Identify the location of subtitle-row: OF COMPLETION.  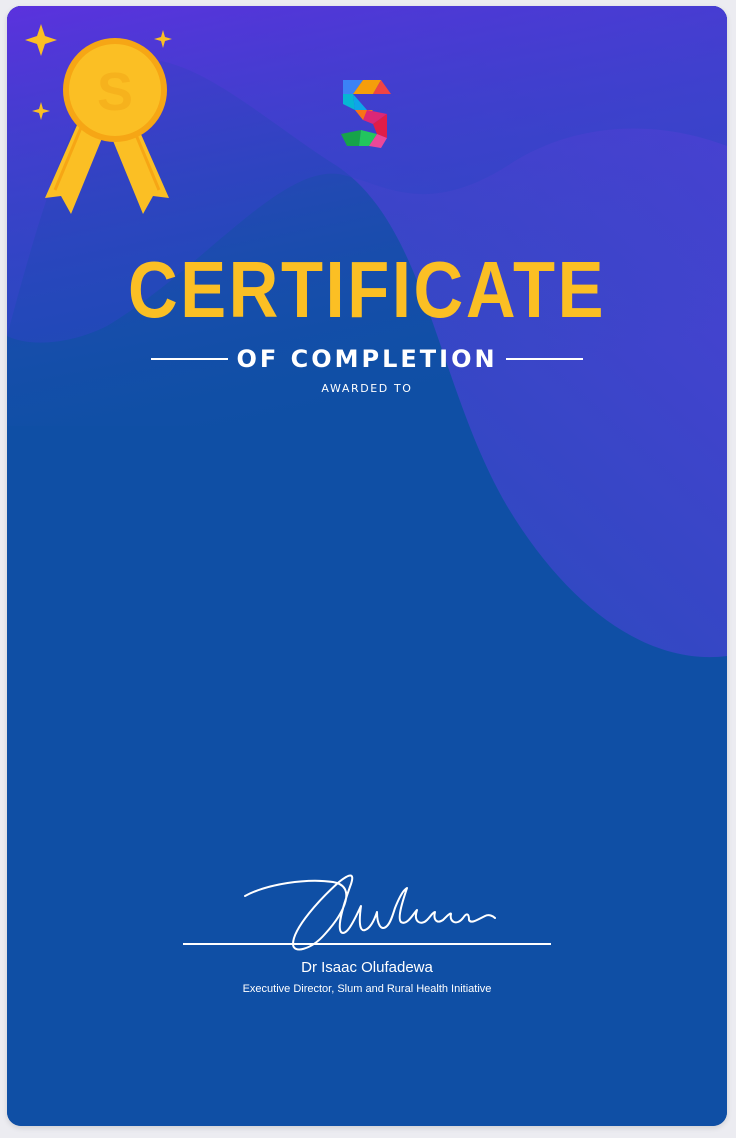
(367, 359).